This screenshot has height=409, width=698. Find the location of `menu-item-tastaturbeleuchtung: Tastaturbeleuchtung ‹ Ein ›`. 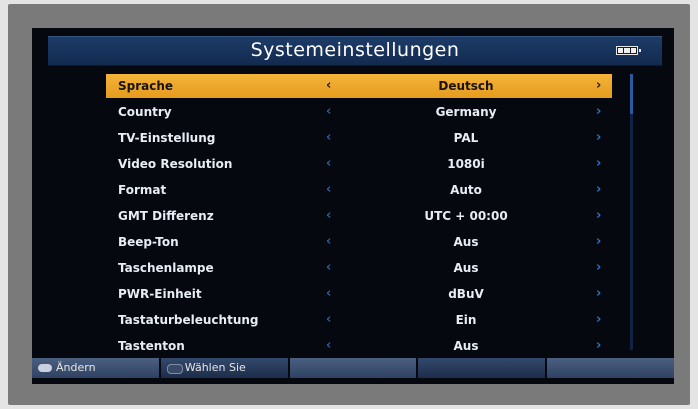

menu-item-tastaturbeleuchtung: Tastaturbeleuchtung ‹ Ein › is located at coordinates (359, 321).